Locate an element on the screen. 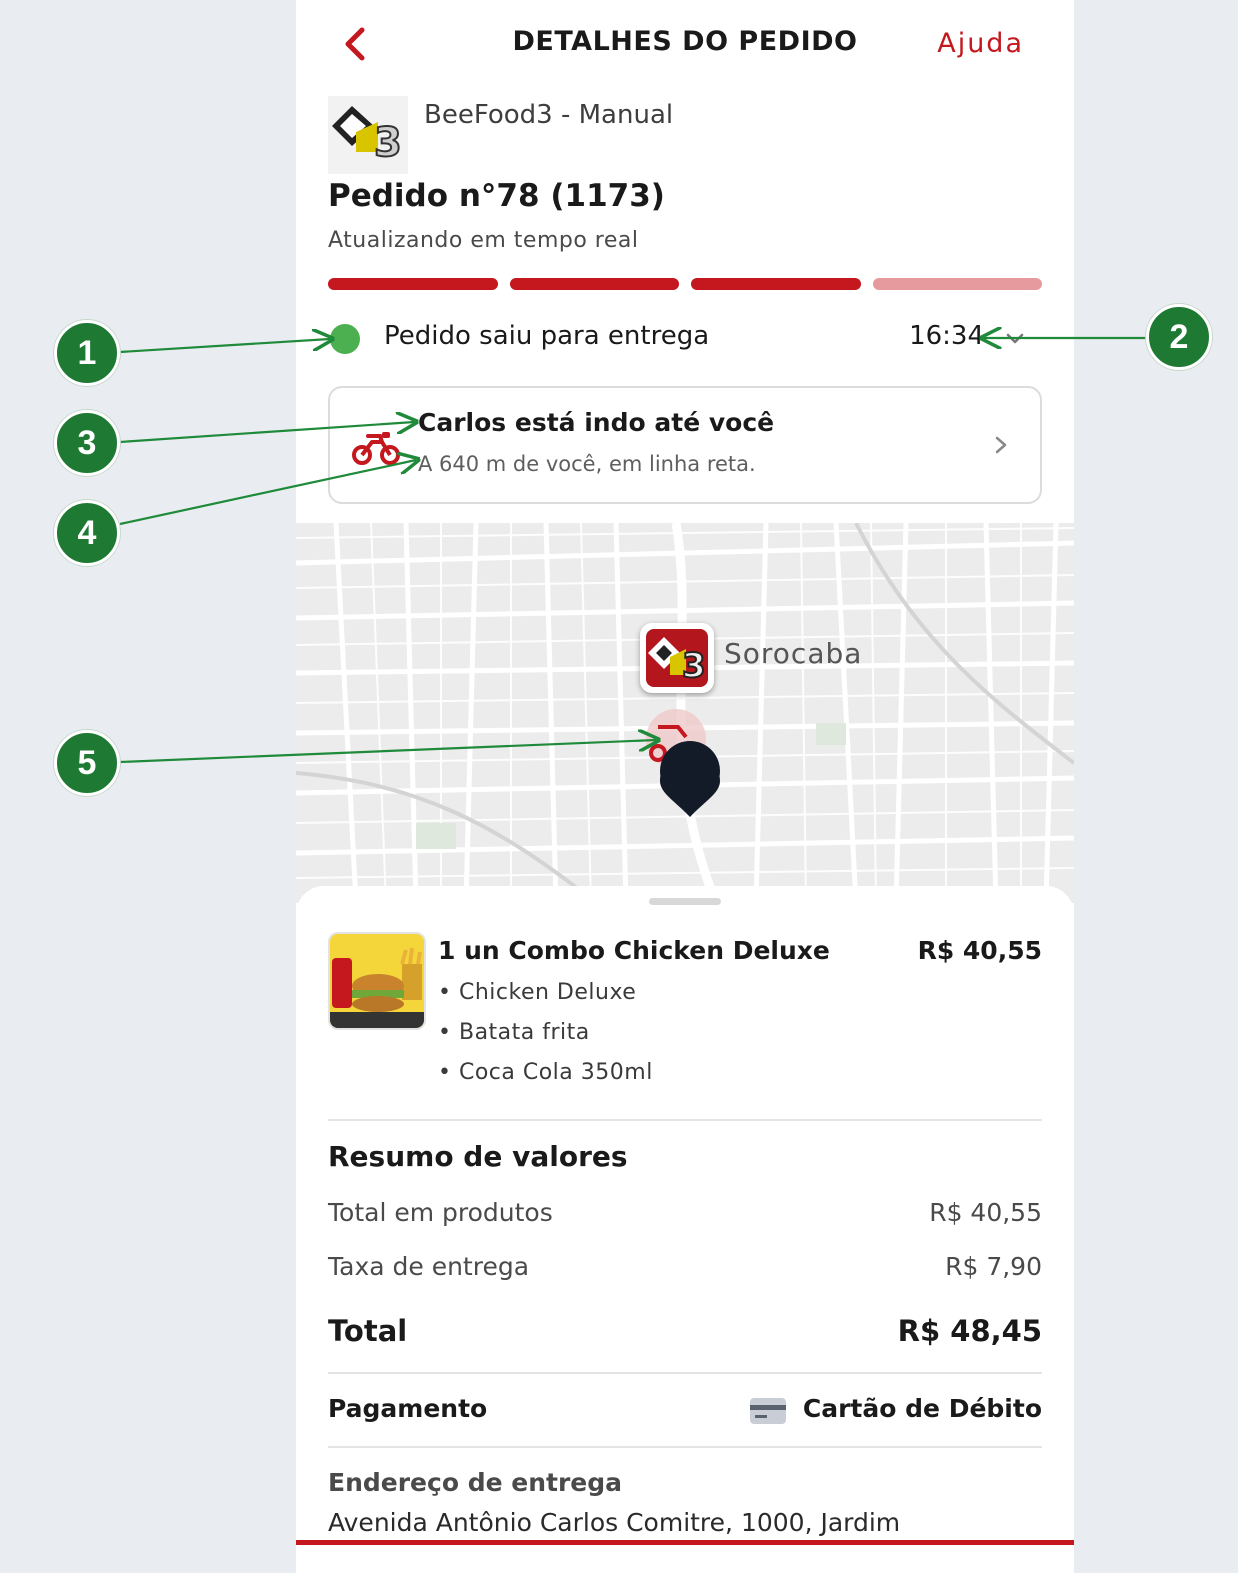 This screenshot has height=1573, width=1238. bottom-bar is located at coordinates (685, 1542).